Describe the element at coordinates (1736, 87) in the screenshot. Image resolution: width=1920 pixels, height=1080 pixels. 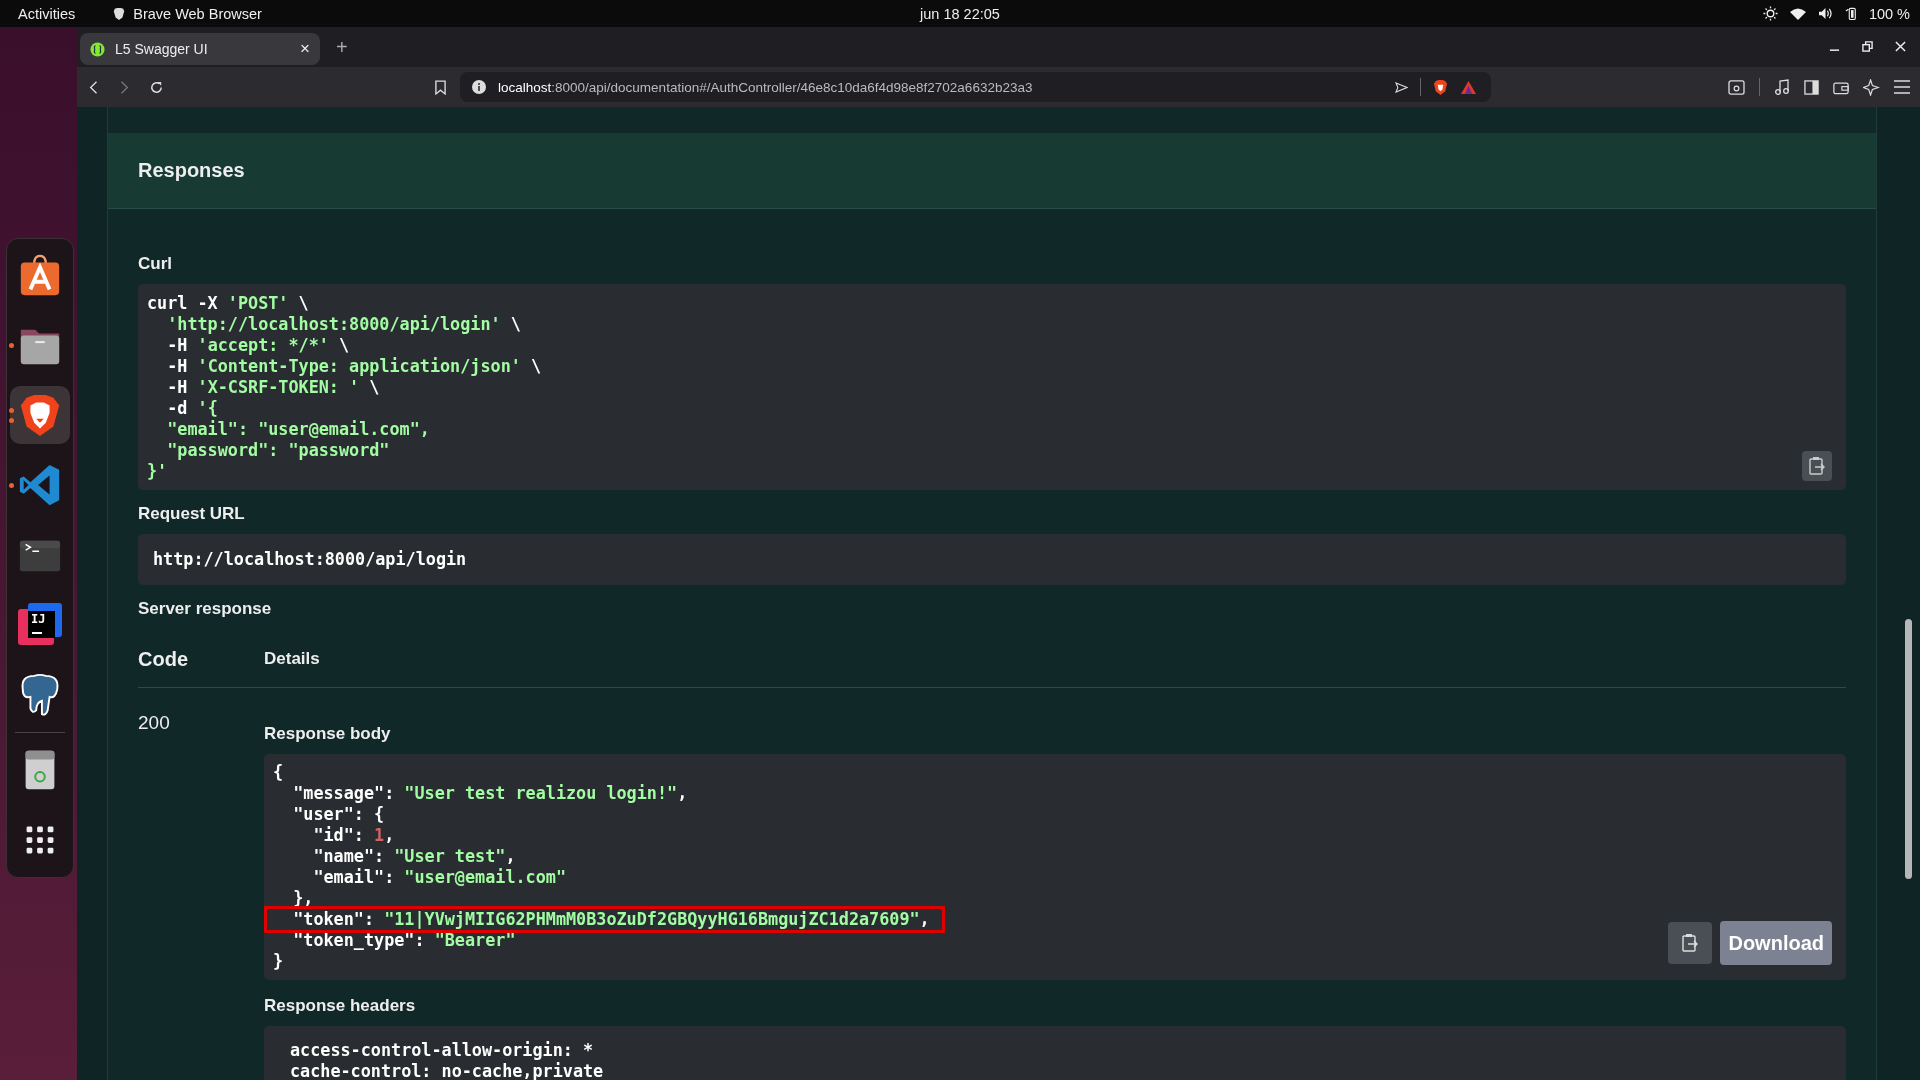
I see `screenshot-search-icon` at that location.